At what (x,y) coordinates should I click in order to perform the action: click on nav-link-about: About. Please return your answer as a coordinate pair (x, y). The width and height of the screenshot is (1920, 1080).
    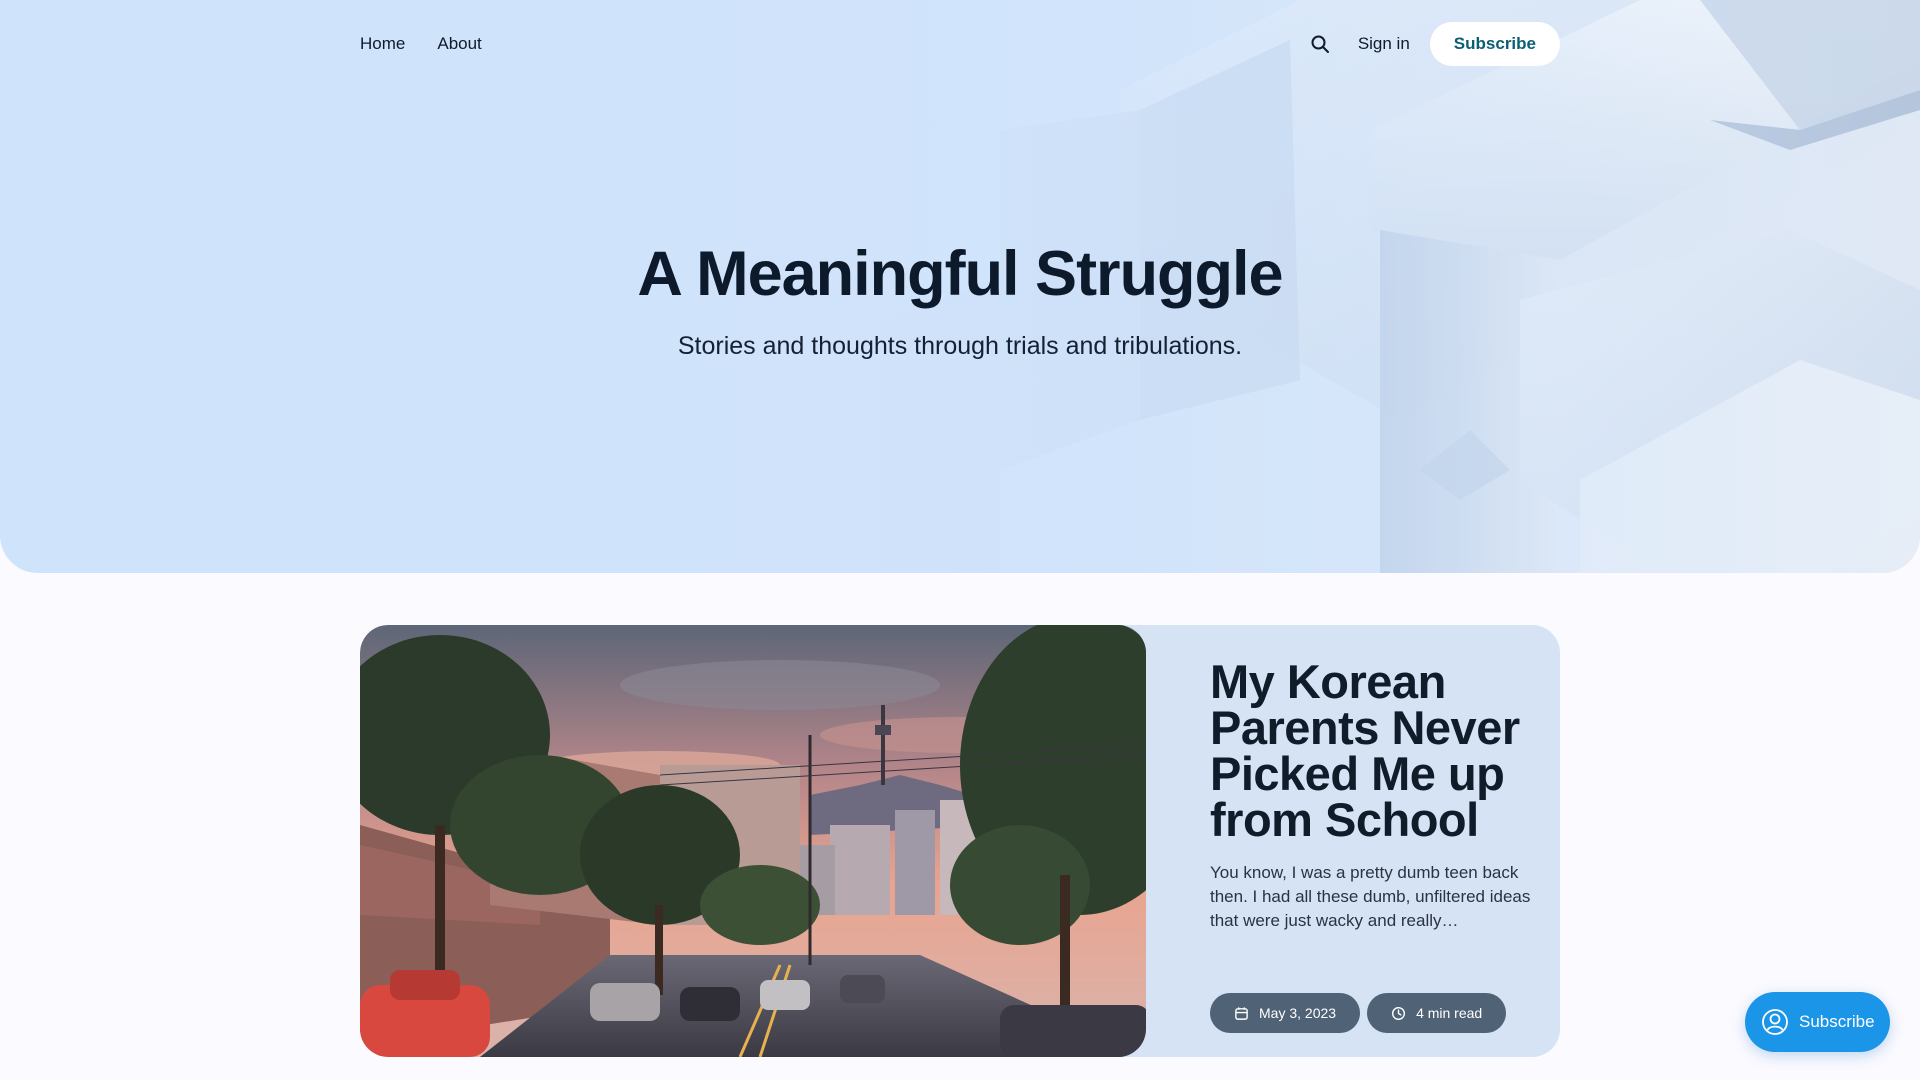
    Looking at the image, I should click on (459, 44).